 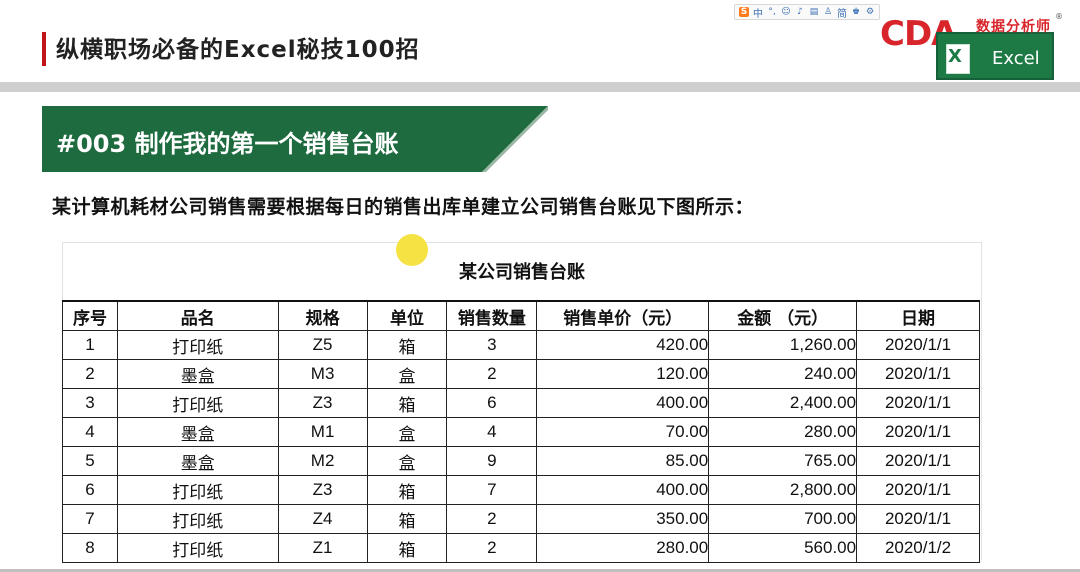 I want to click on cell: M3, so click(x=322, y=374).